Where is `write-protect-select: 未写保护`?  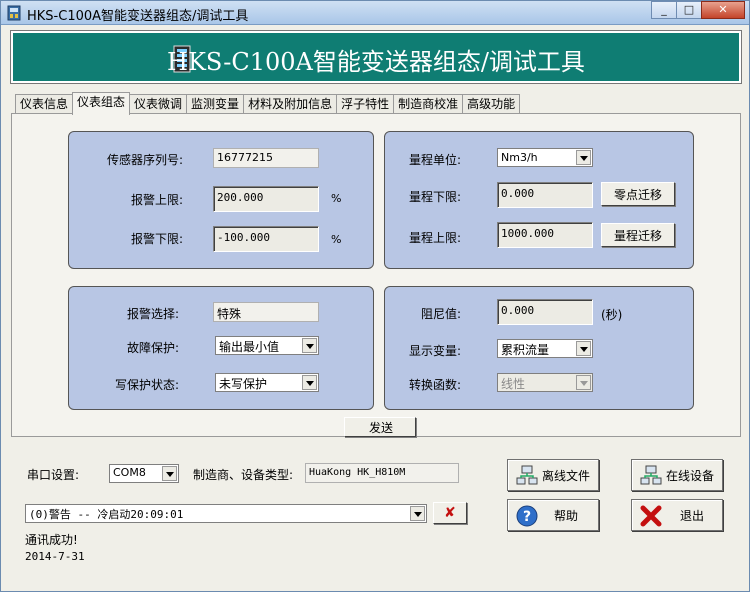 write-protect-select: 未写保护 is located at coordinates (267, 382).